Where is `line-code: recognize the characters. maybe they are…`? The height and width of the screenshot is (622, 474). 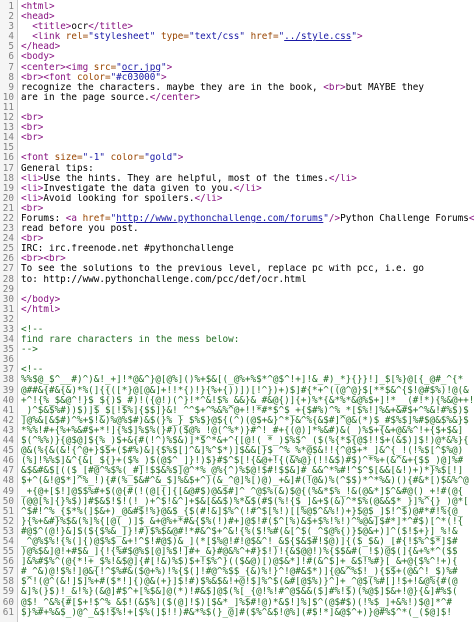
line-code: recognize the characters. maybe they are… is located at coordinates (219, 88).